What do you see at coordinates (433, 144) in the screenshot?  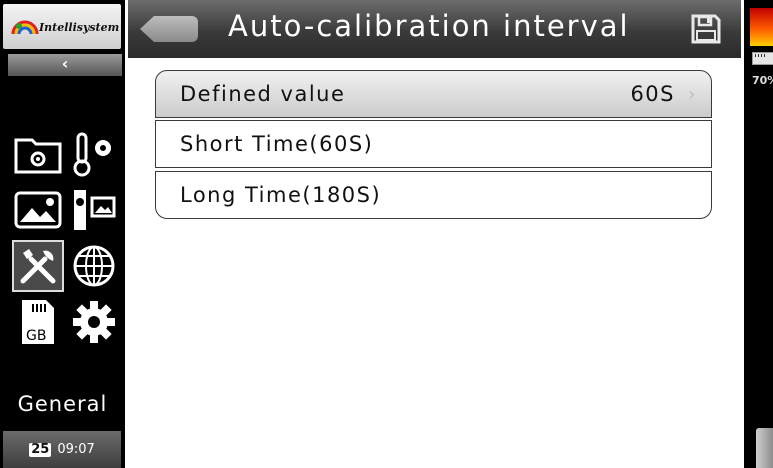 I see `option-short-time: Short Time(60S)` at bounding box center [433, 144].